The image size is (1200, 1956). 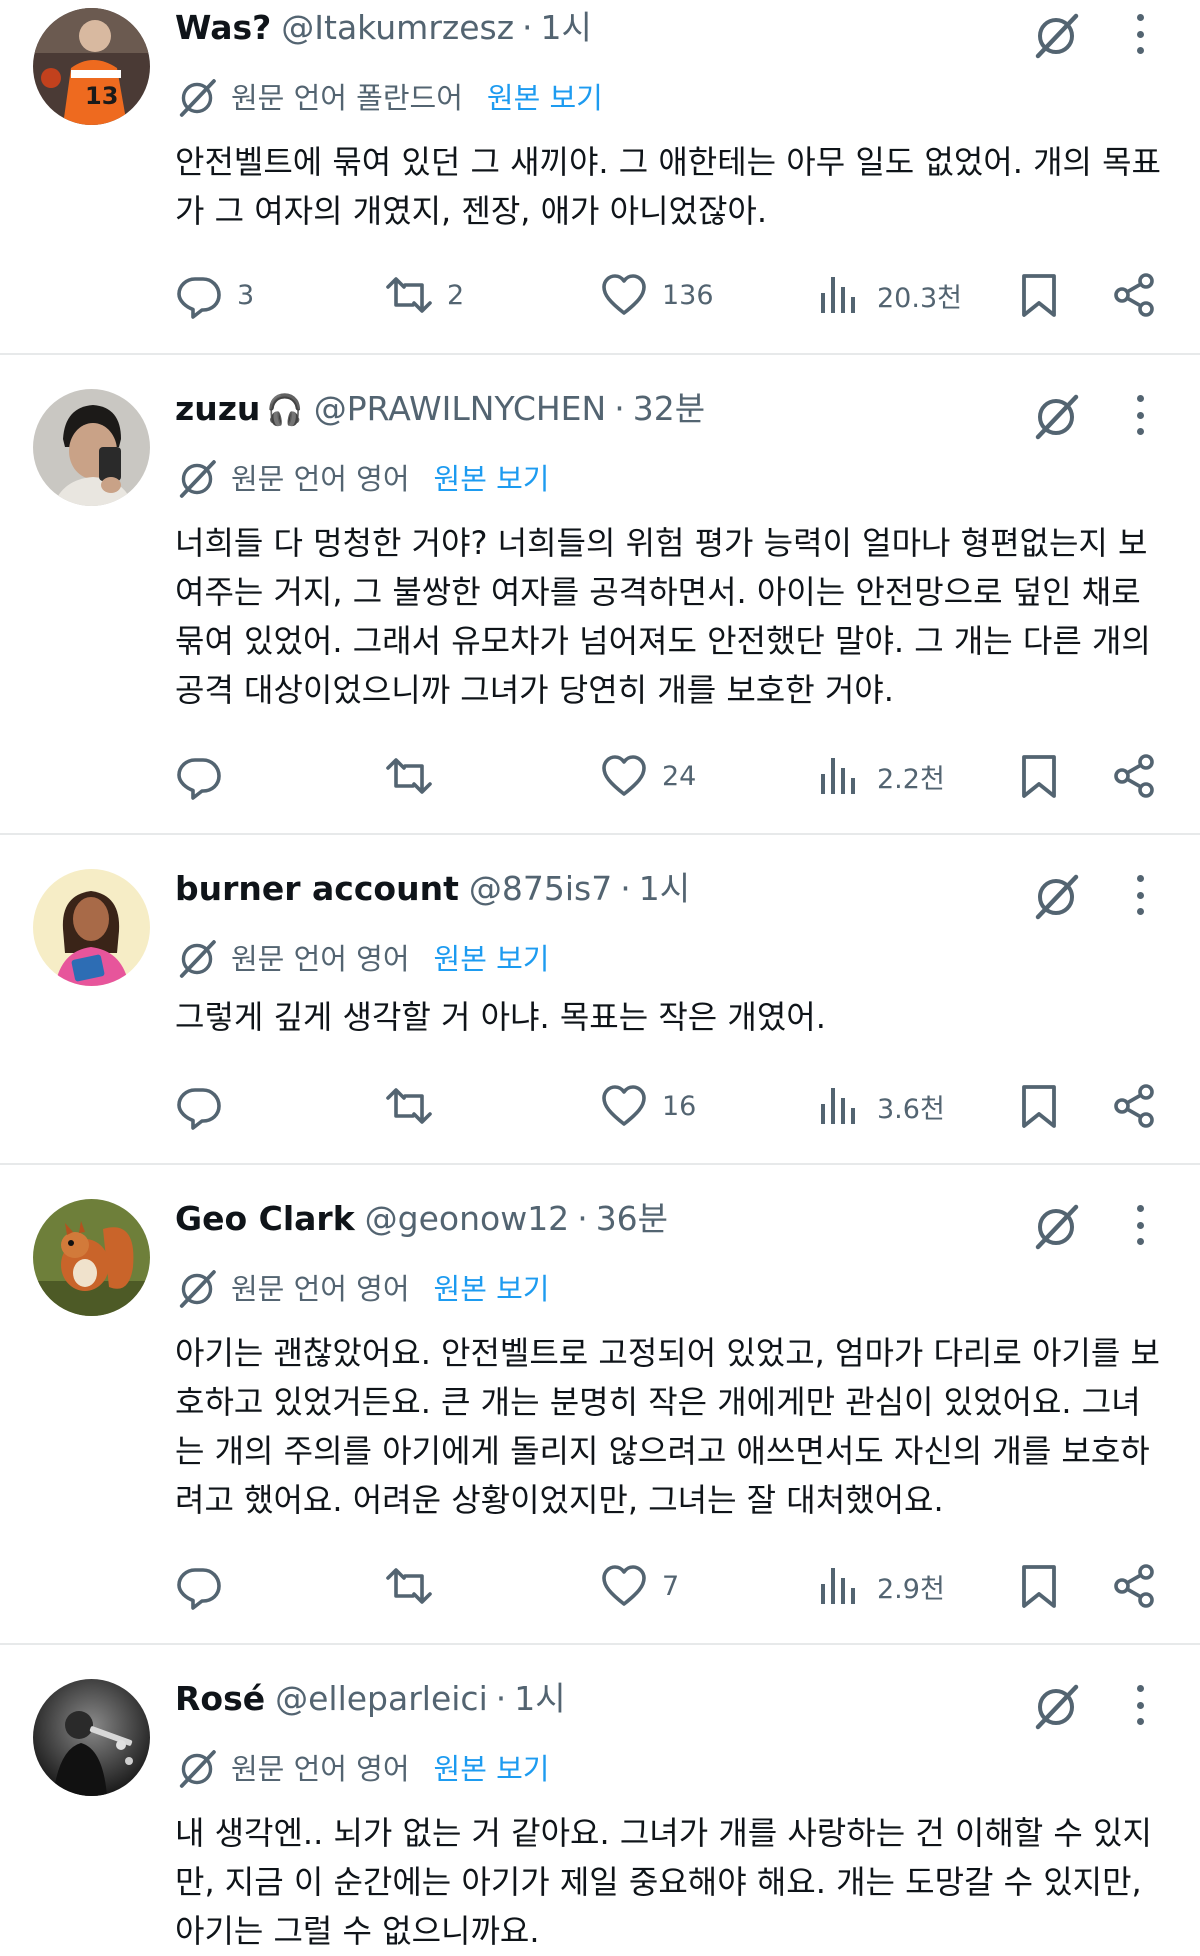 I want to click on svg-text: 13, so click(x=101, y=96).